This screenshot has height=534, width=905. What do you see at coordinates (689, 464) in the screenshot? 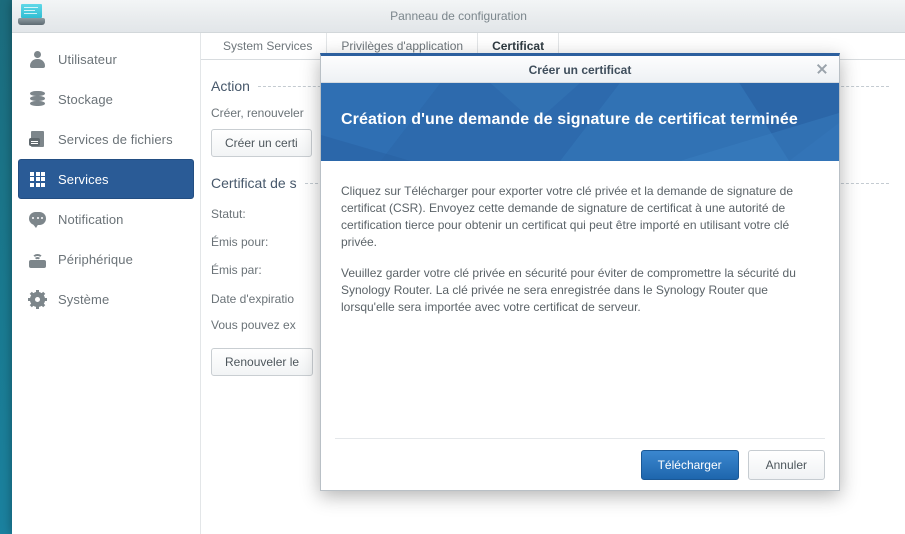
I see `download-button: Télécharger` at bounding box center [689, 464].